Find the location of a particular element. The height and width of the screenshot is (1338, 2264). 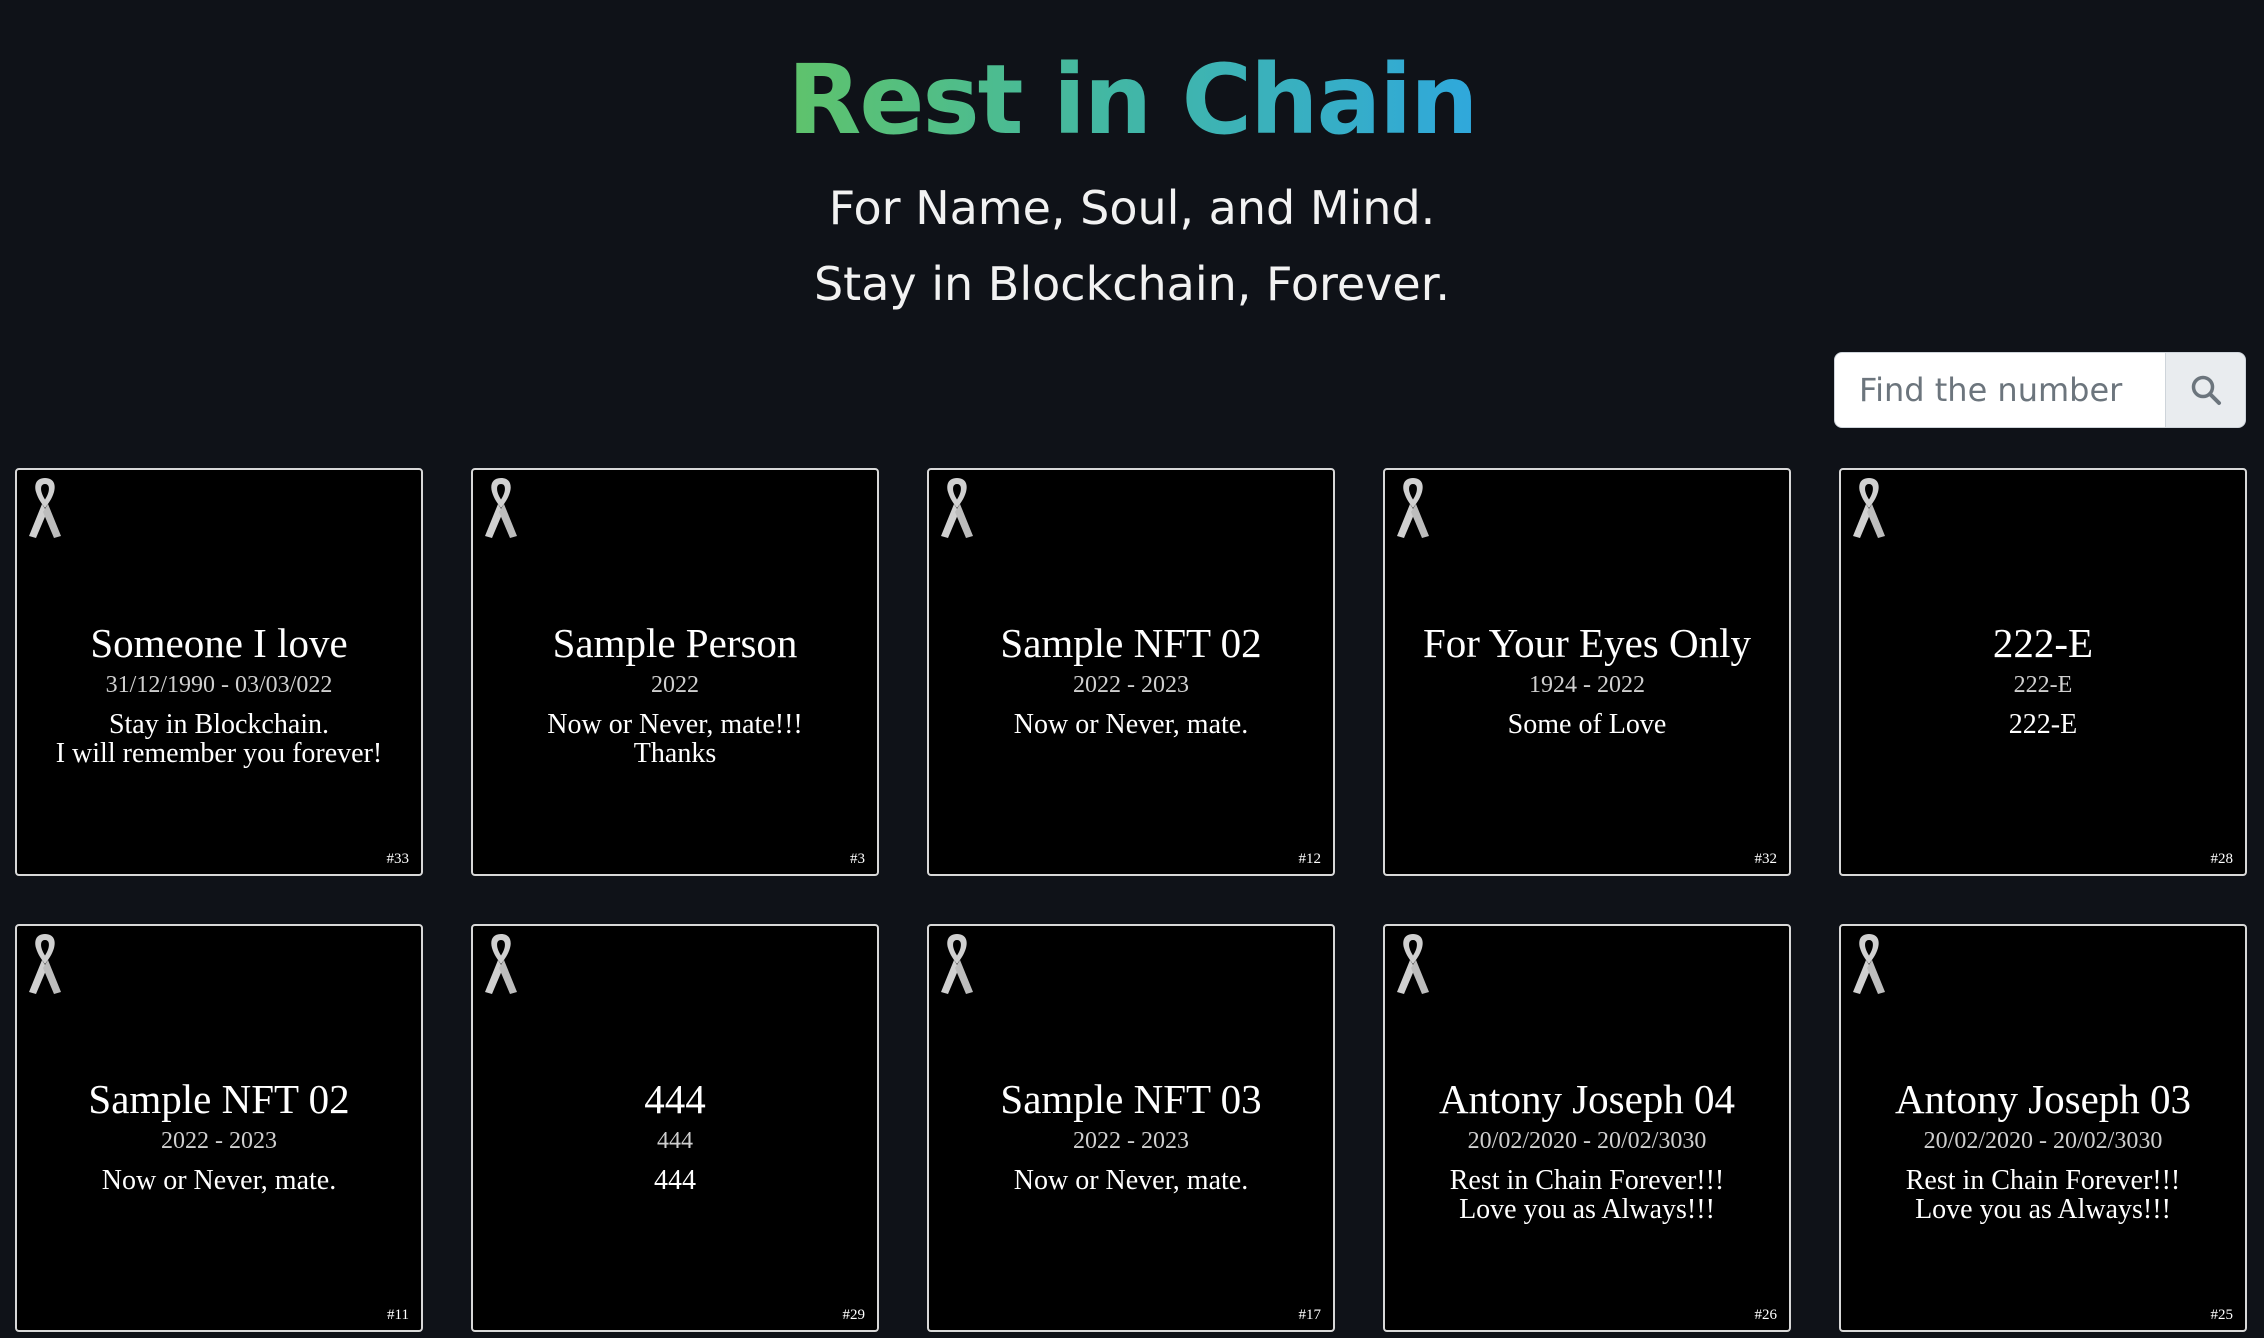

memorial-card: 444 444 444 #29 is located at coordinates (675, 1128).